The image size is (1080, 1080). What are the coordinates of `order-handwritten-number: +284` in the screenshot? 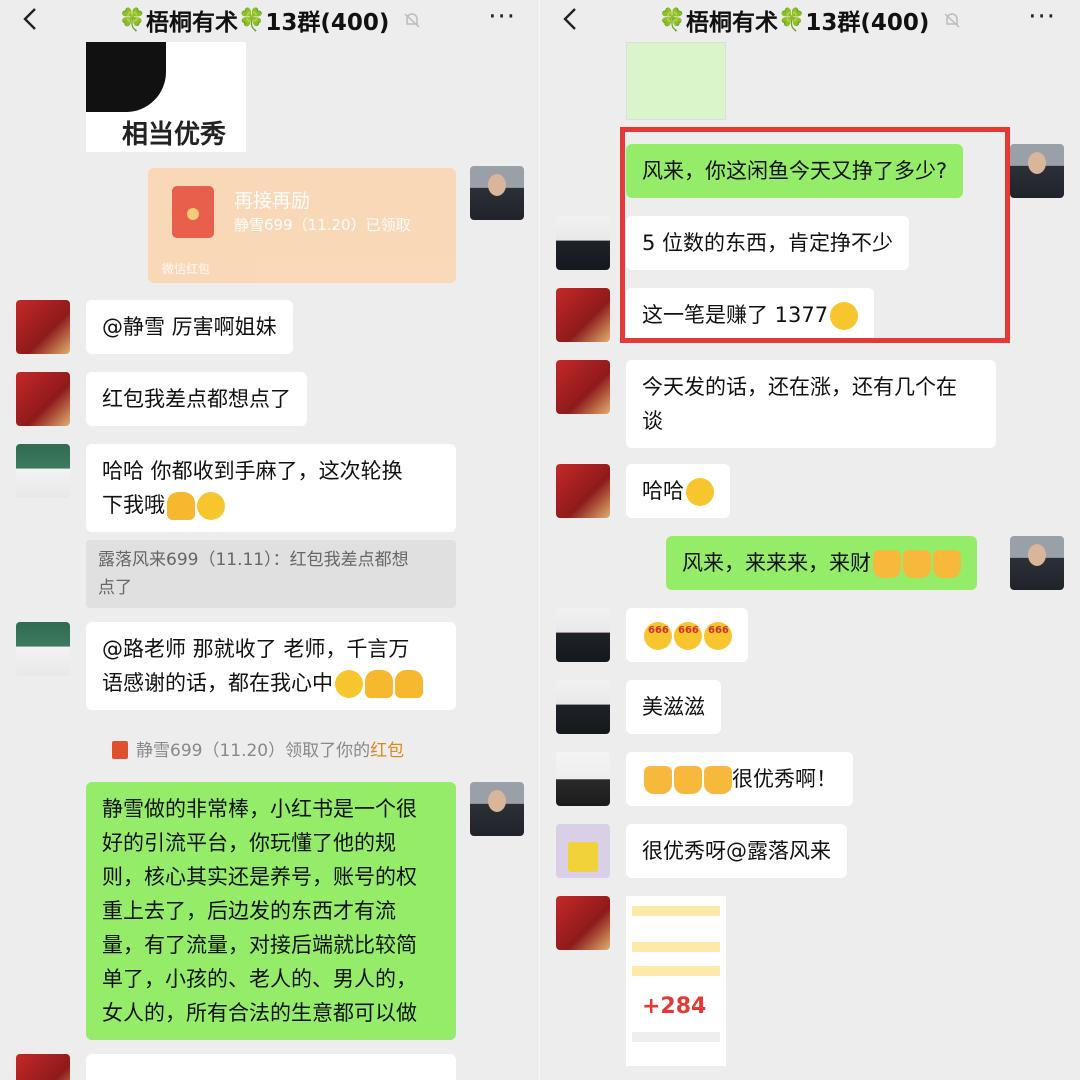 It's located at (674, 1006).